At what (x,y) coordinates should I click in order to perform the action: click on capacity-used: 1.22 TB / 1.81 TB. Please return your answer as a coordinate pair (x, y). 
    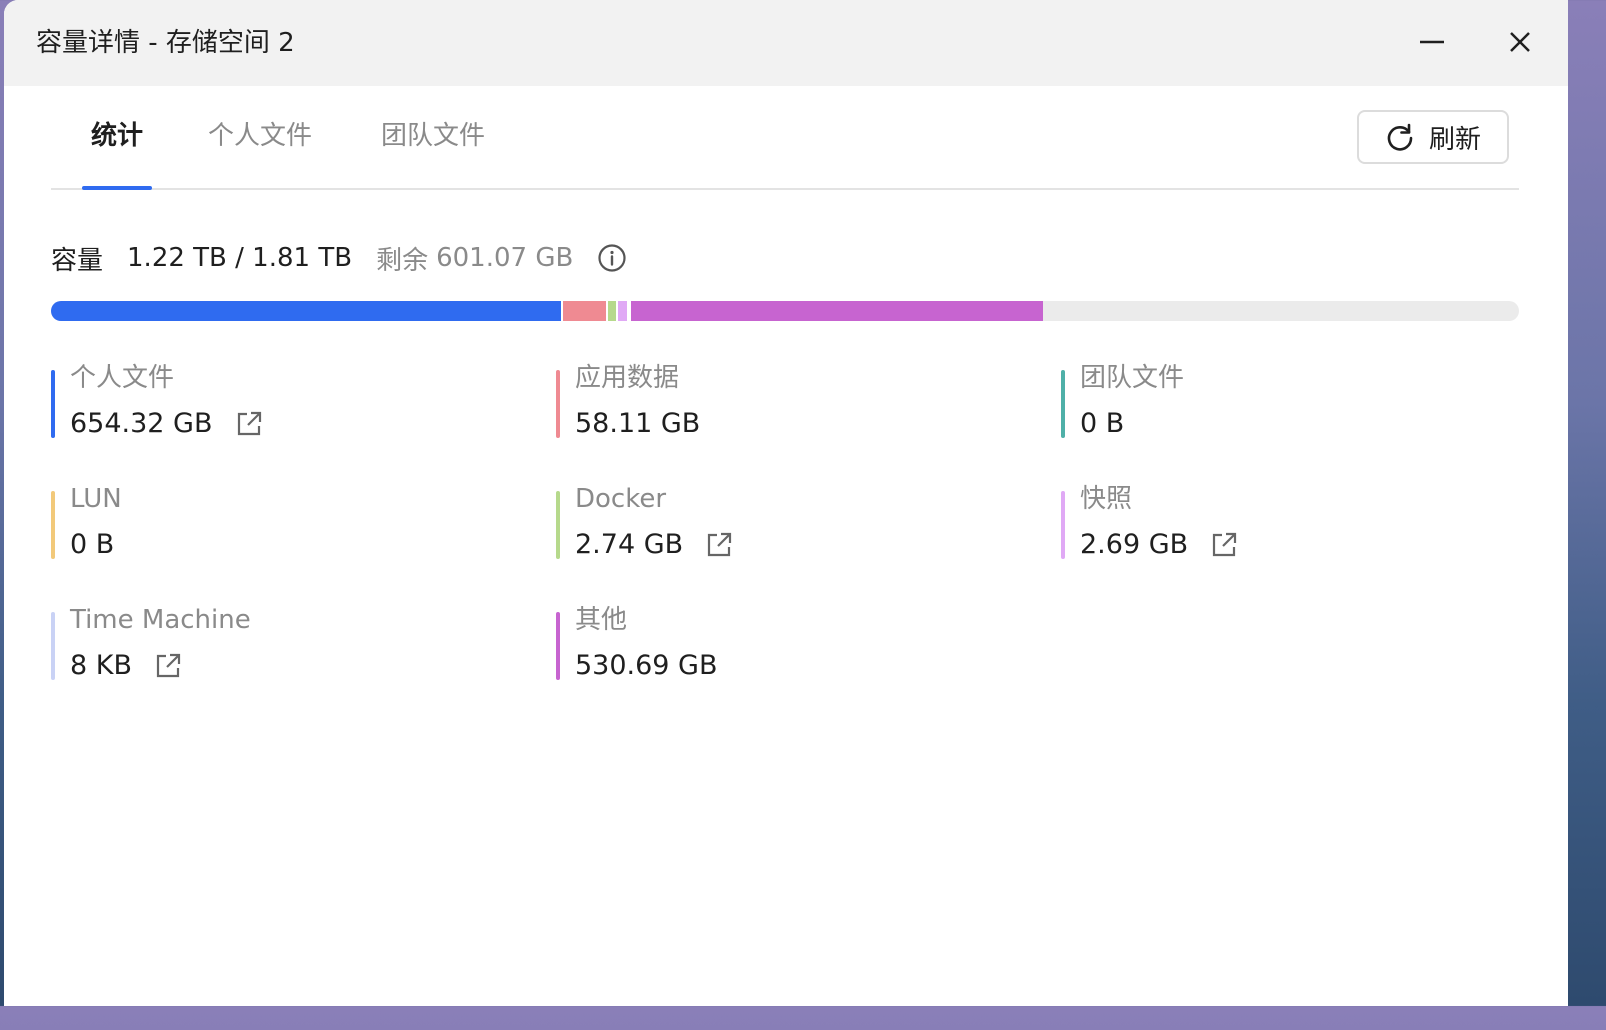
    Looking at the image, I should click on (240, 258).